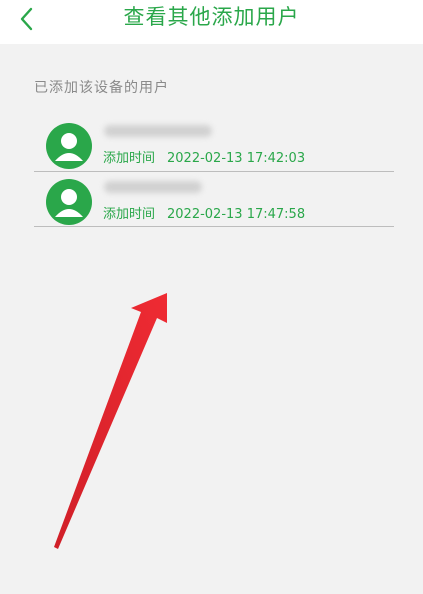 The width and height of the screenshot is (423, 594). Describe the element at coordinates (211, 17) in the screenshot. I see `page-title: 查看其他添加用户` at that location.